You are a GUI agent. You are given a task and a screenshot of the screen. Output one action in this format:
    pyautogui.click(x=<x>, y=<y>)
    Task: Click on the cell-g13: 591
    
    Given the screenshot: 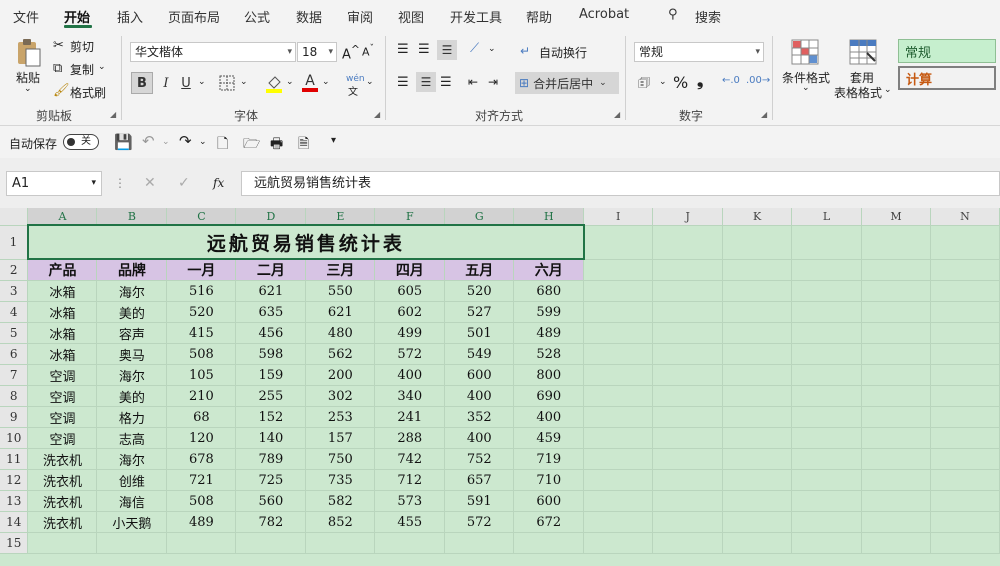 What is the action you would take?
    pyautogui.click(x=479, y=501)
    